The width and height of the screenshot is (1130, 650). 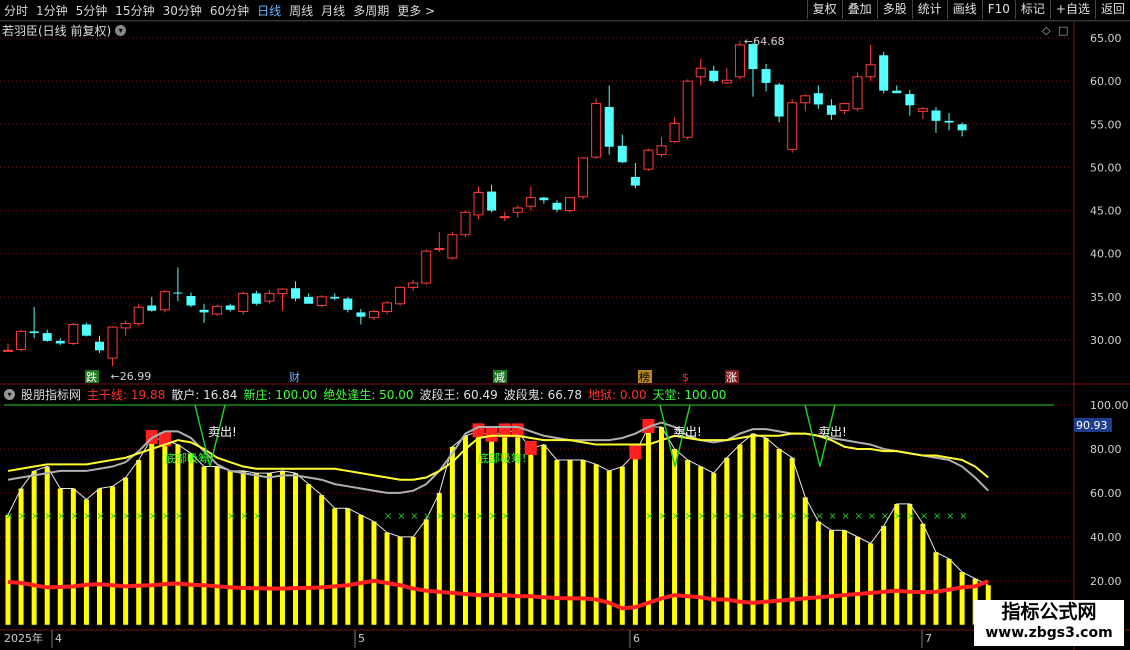 I want to click on toolbar-button-4: 画线, so click(x=964, y=9).